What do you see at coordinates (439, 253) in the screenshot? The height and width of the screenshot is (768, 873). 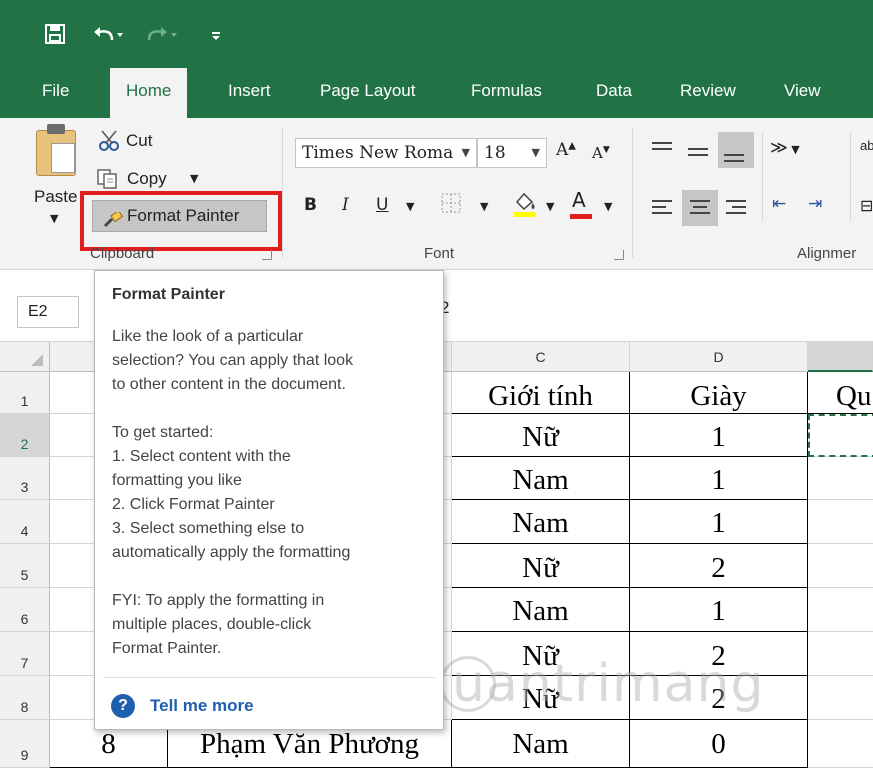 I see `font-group-label: Font` at bounding box center [439, 253].